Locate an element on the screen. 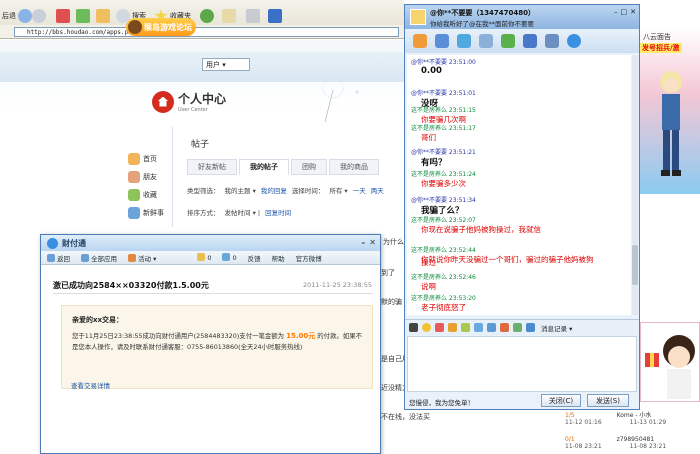 Image resolution: width=700 pixels, height=454 pixels. voice-icon is located at coordinates (442, 41).